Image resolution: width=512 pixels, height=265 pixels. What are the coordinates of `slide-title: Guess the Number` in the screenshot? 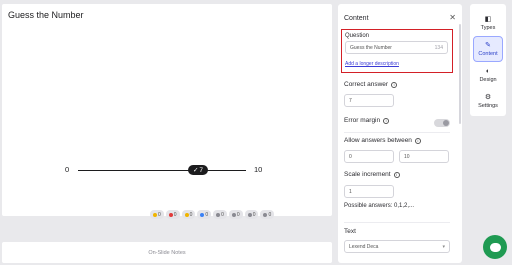 It's located at (46, 15).